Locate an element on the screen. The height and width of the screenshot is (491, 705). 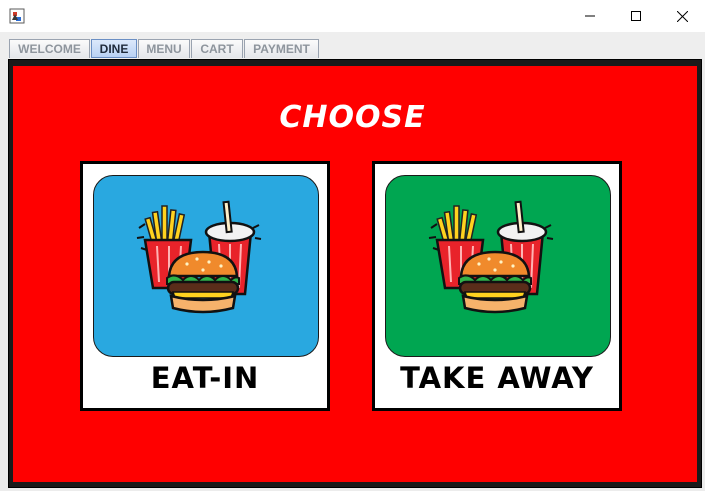
tab-strip: WELCOME DINE MENU CART PAYMENT is located at coordinates (352, 46).